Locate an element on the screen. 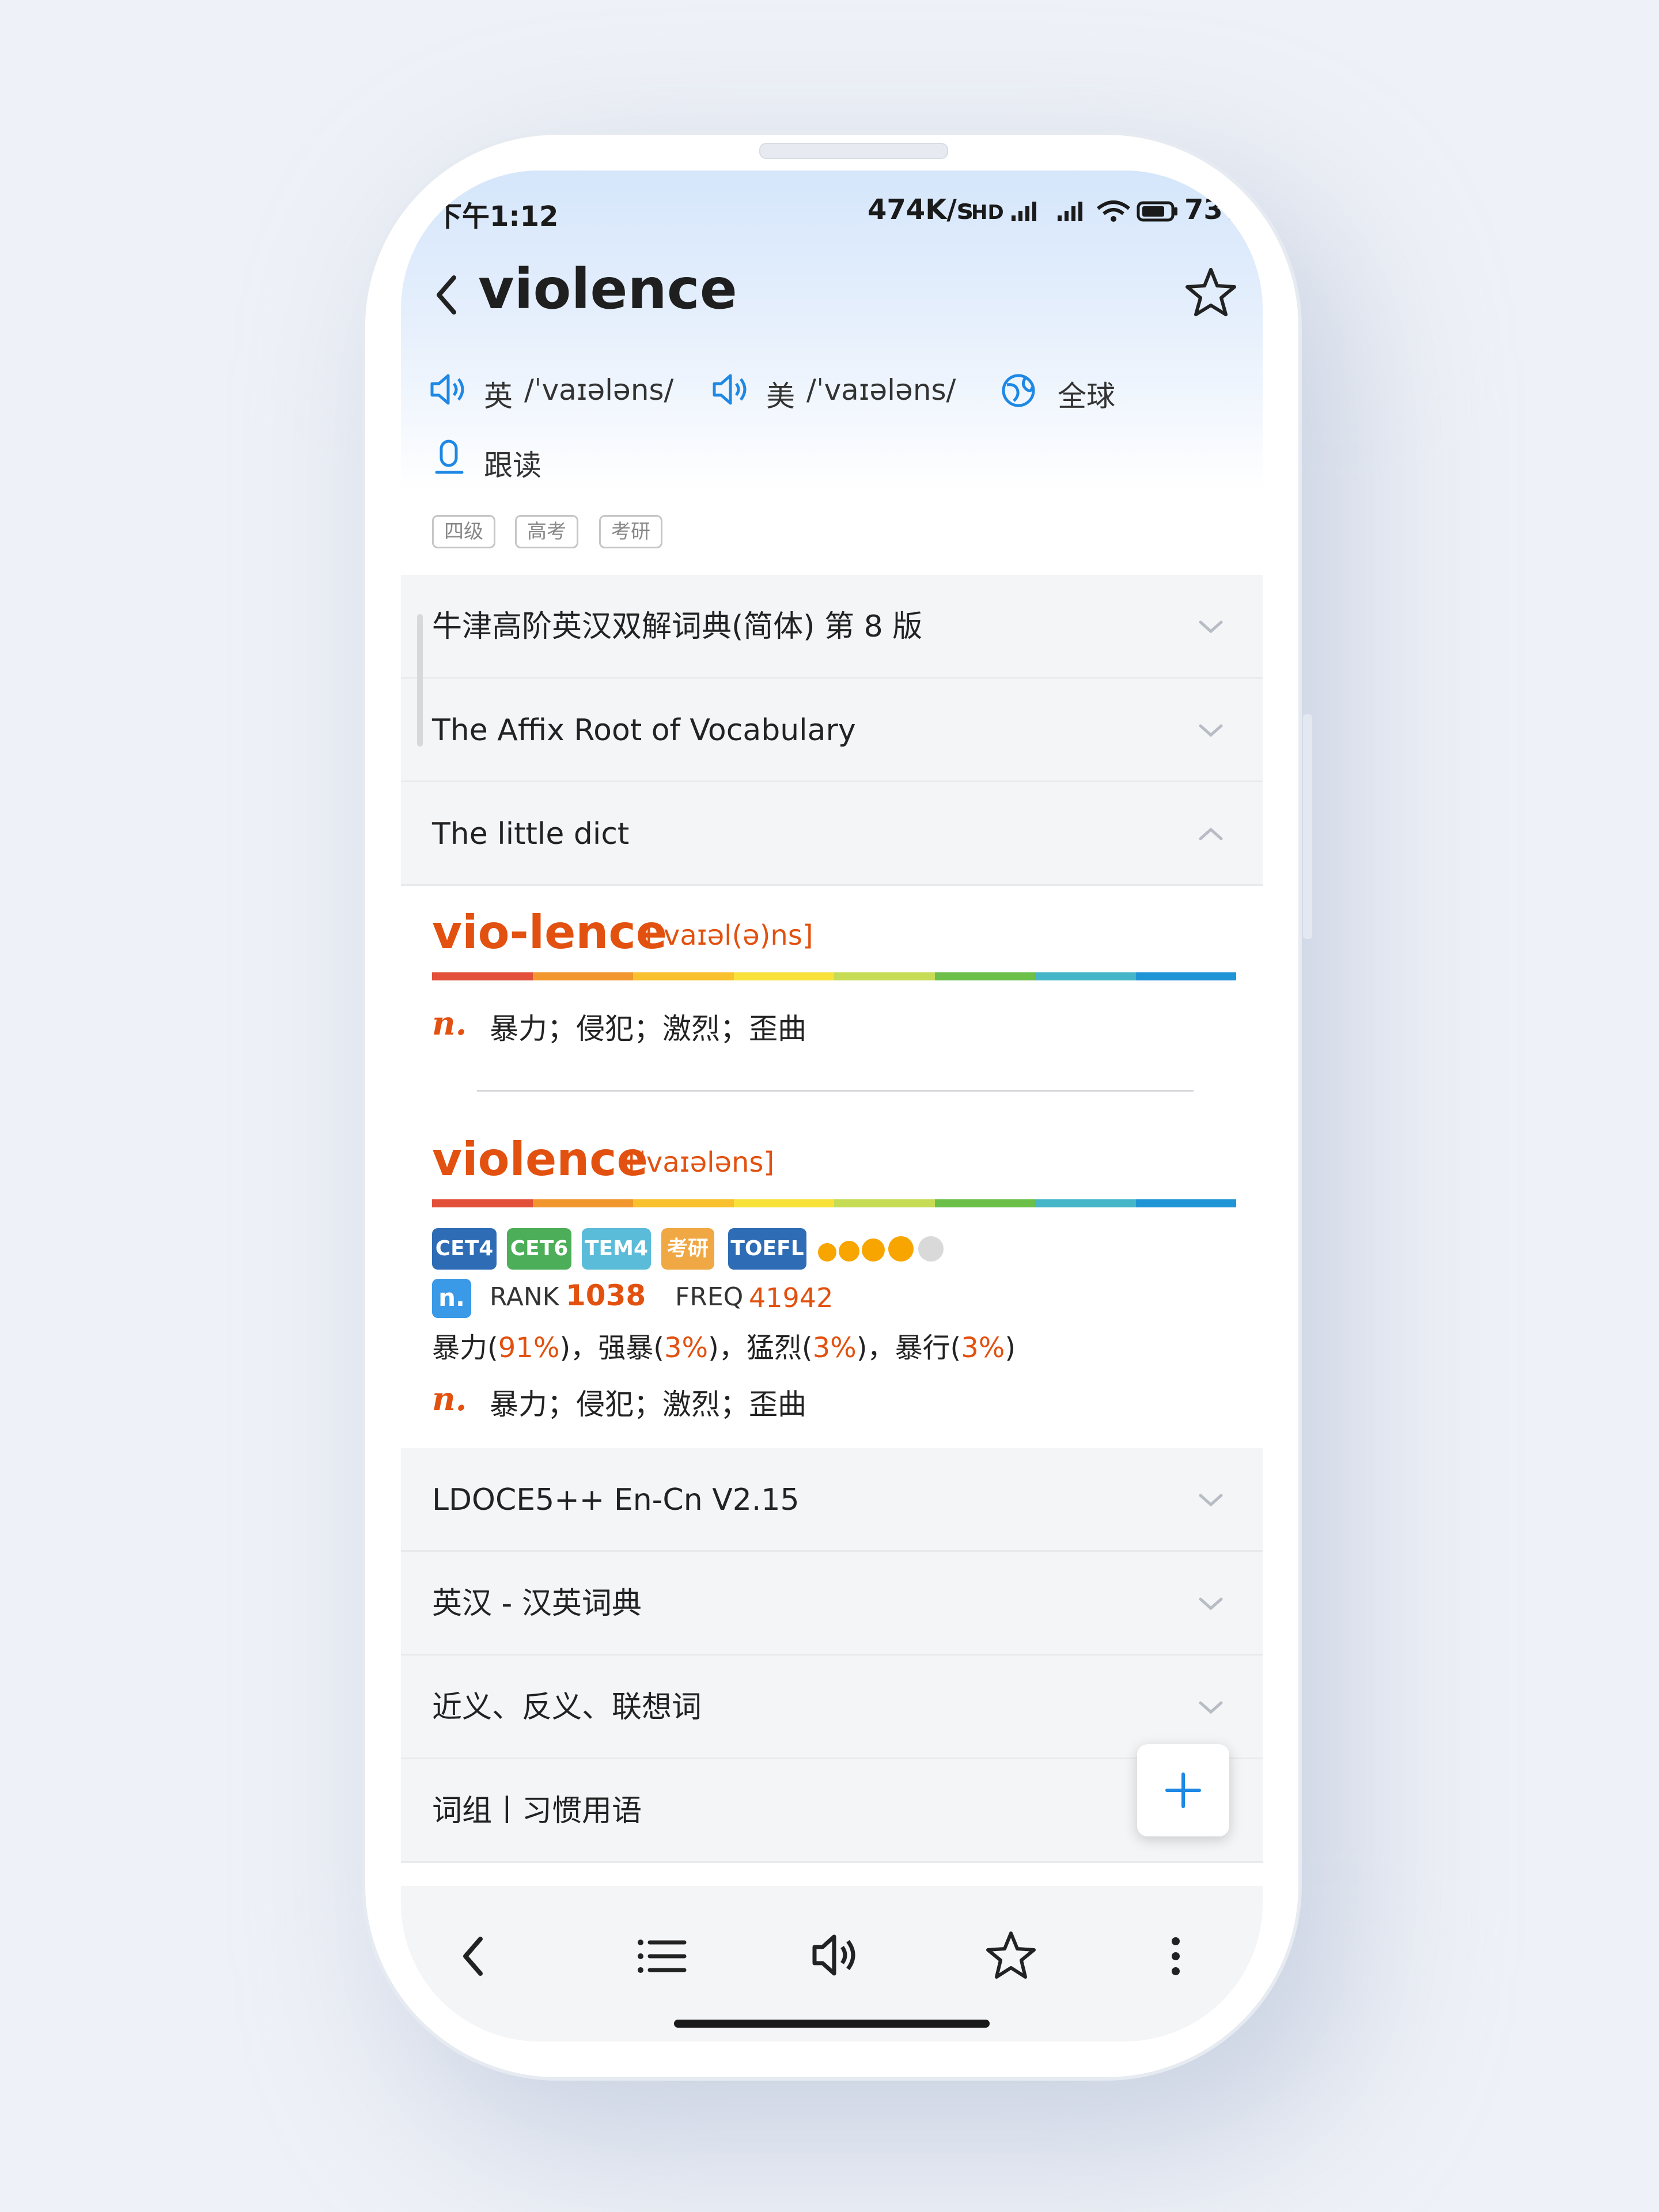  nav-back-icon is located at coordinates (473, 1957).